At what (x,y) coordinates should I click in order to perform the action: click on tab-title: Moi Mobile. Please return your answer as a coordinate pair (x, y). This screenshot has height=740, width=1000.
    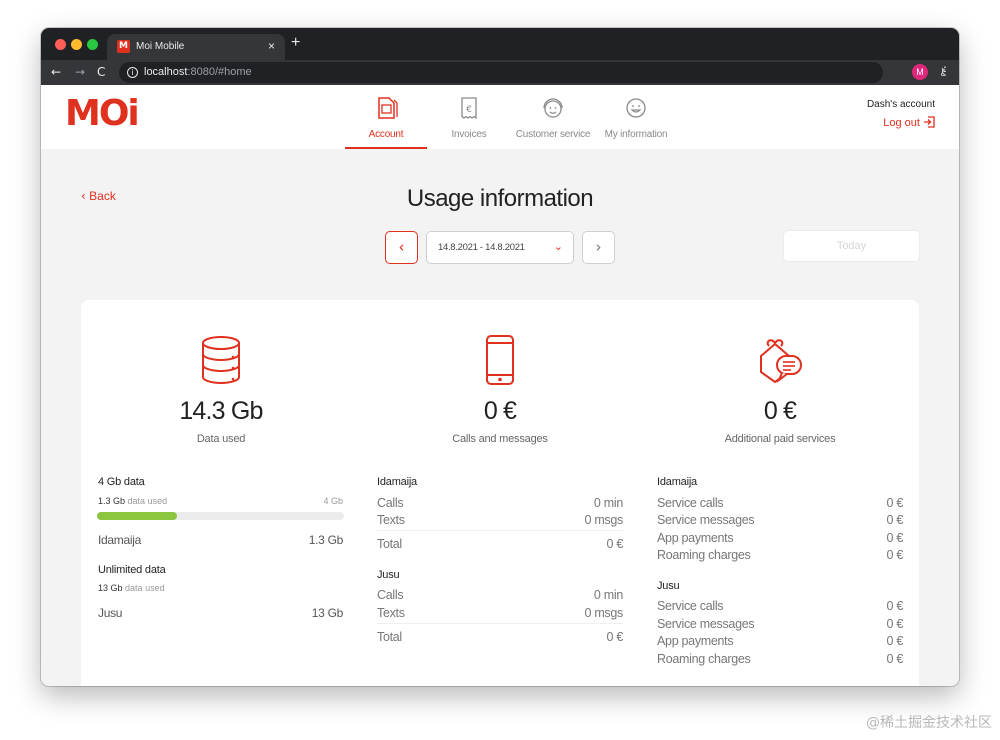
    Looking at the image, I should click on (160, 46).